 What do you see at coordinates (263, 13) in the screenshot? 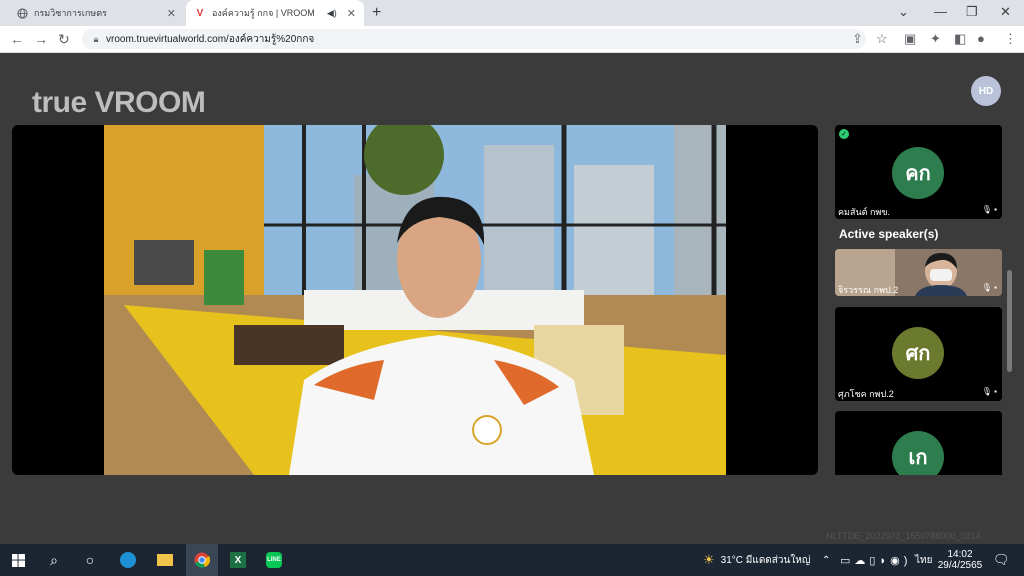
I see `tab-title: องค์ความรู้ กกจ | VROOM` at bounding box center [263, 13].